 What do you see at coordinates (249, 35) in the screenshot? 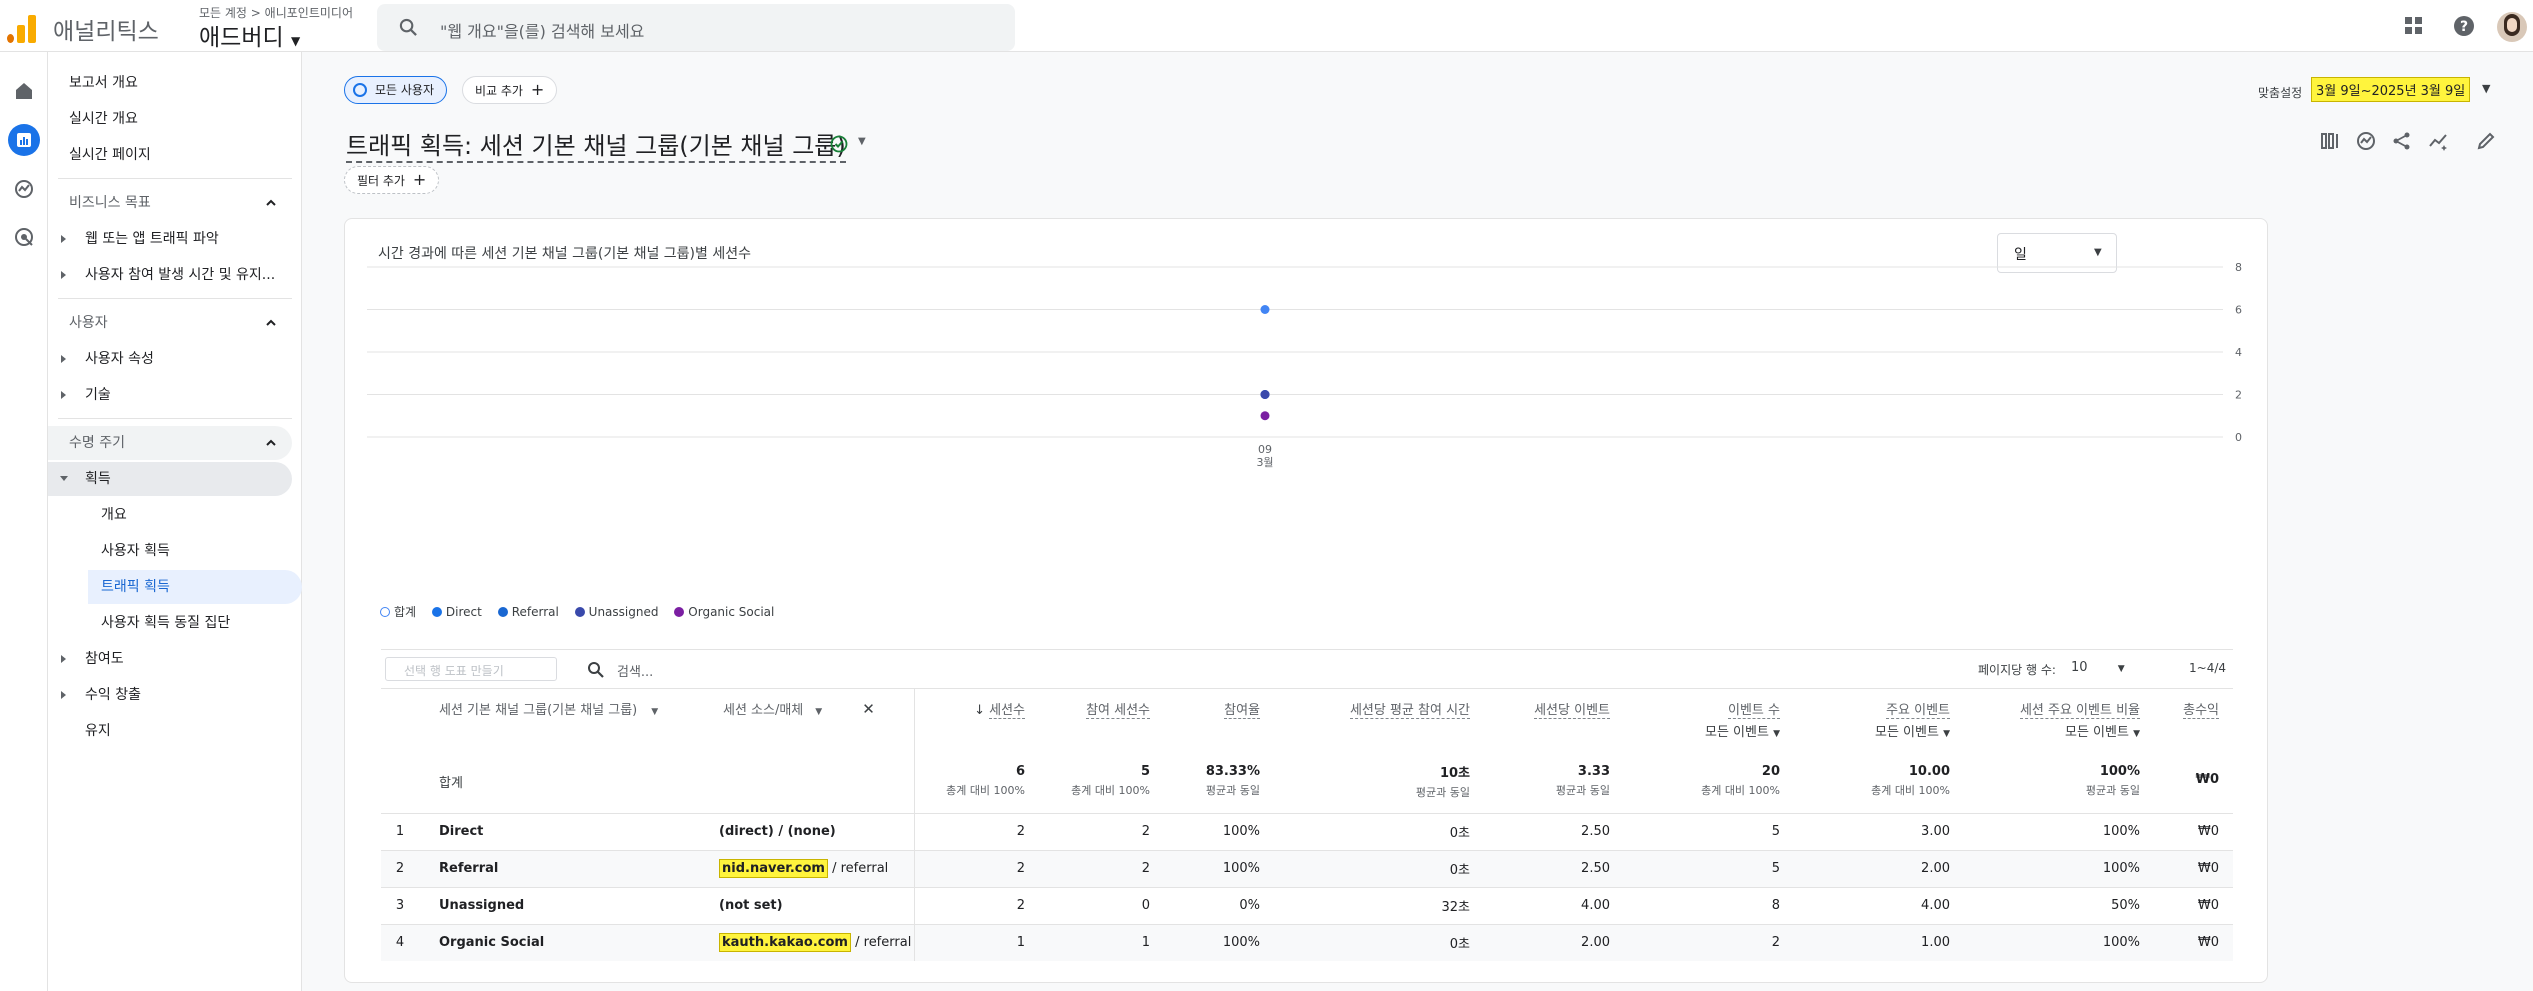
I see `property-selector: 애드버디 ▼` at bounding box center [249, 35].